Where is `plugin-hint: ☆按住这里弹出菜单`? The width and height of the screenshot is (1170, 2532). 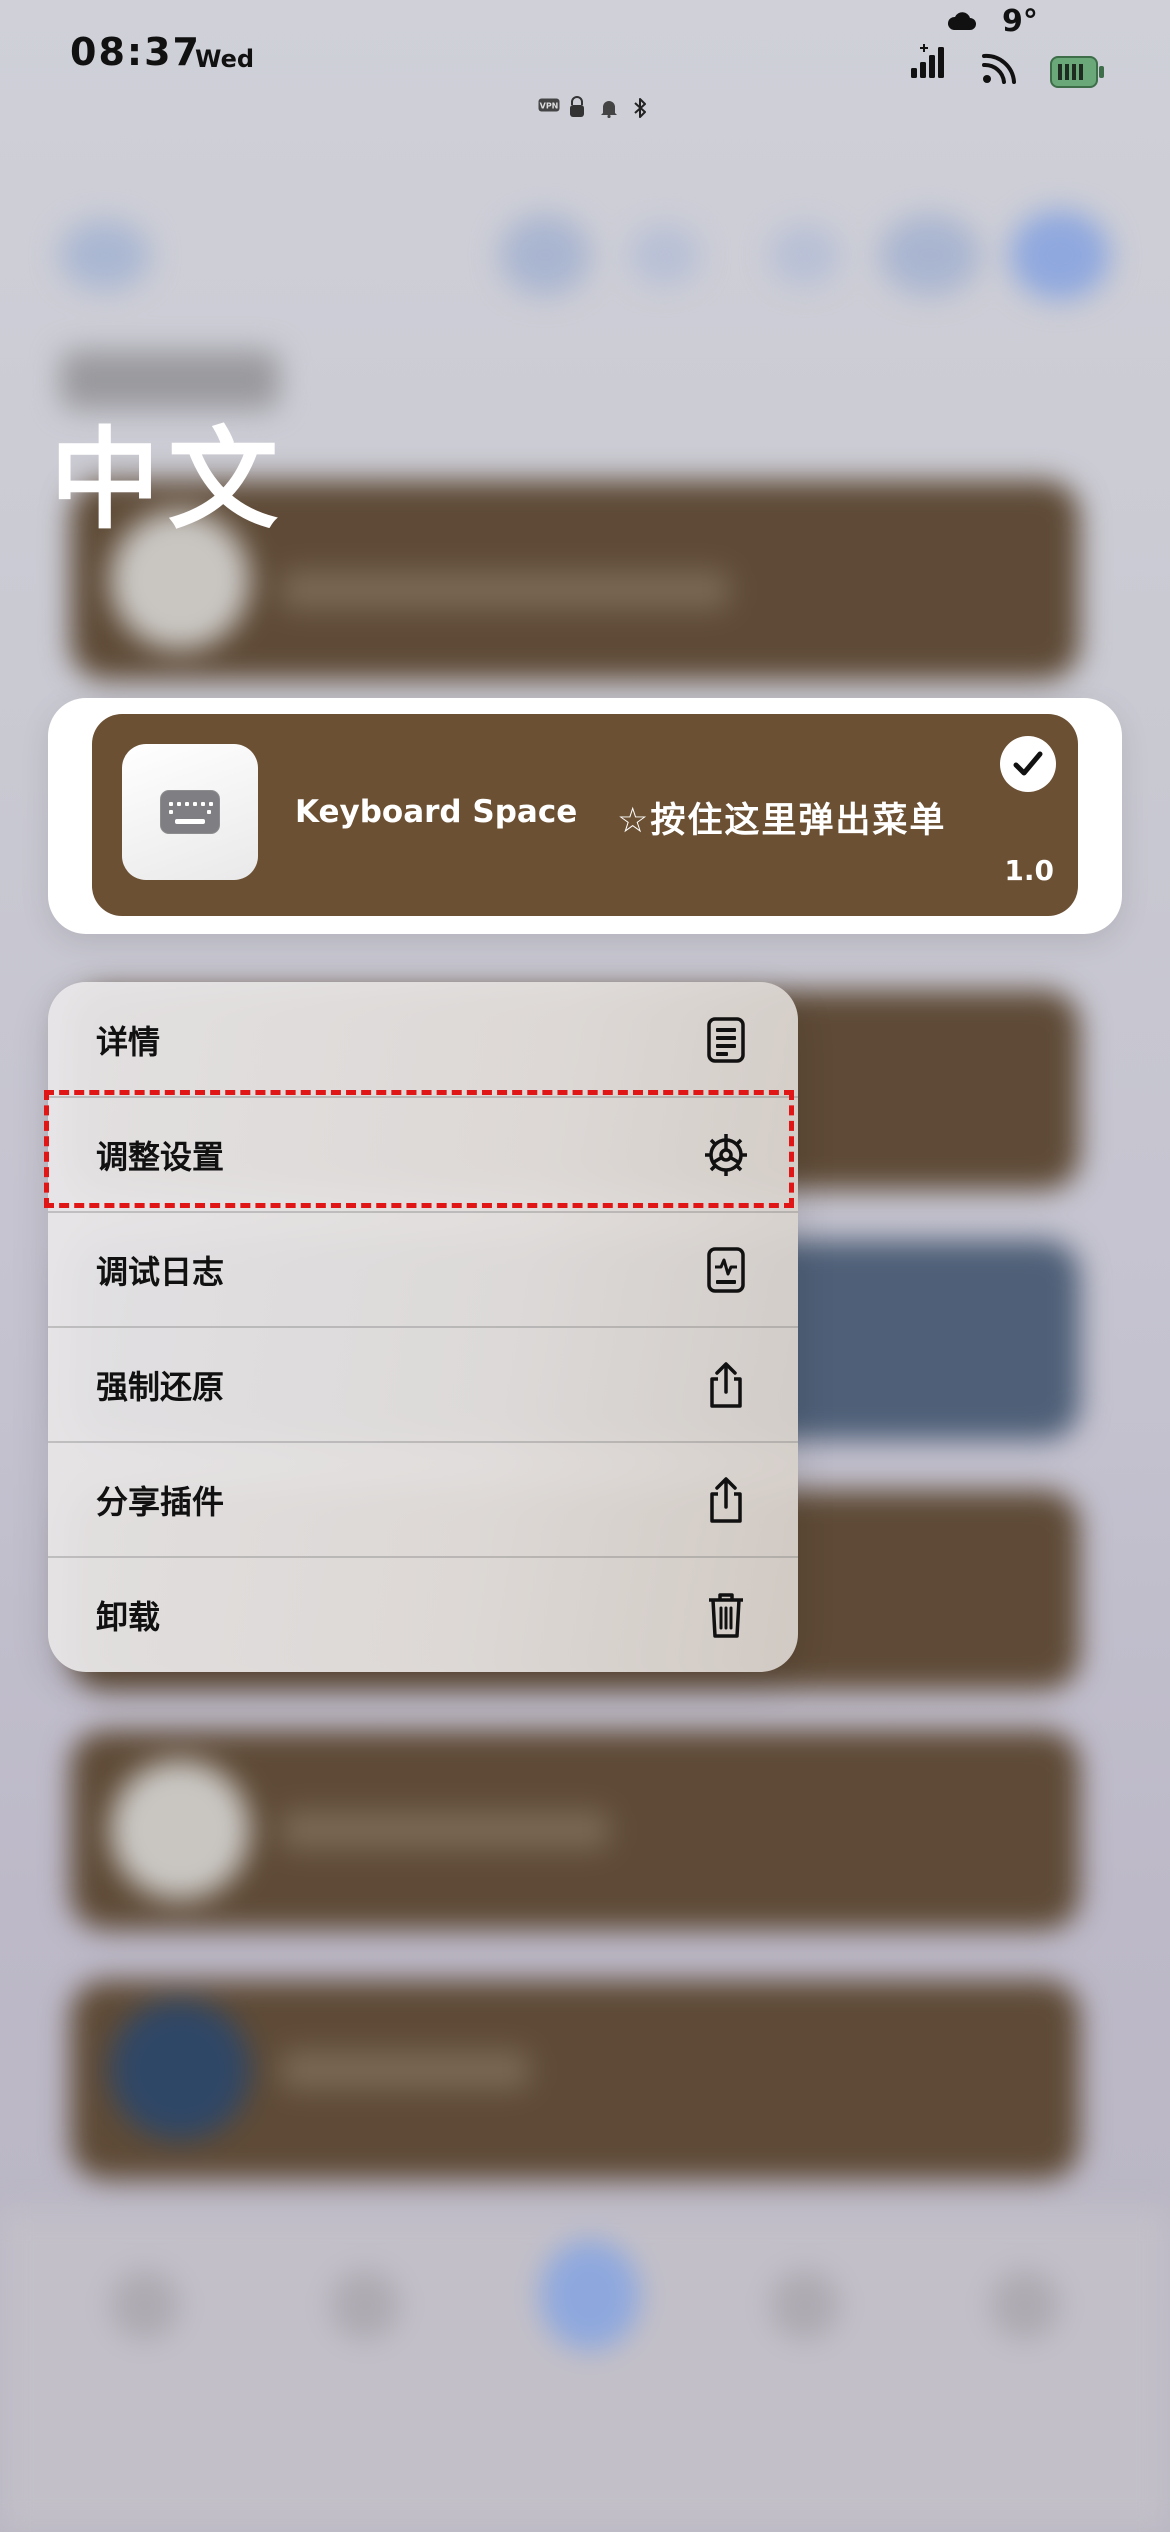
plugin-hint: ☆按住这里弹出菜单 is located at coordinates (782, 821).